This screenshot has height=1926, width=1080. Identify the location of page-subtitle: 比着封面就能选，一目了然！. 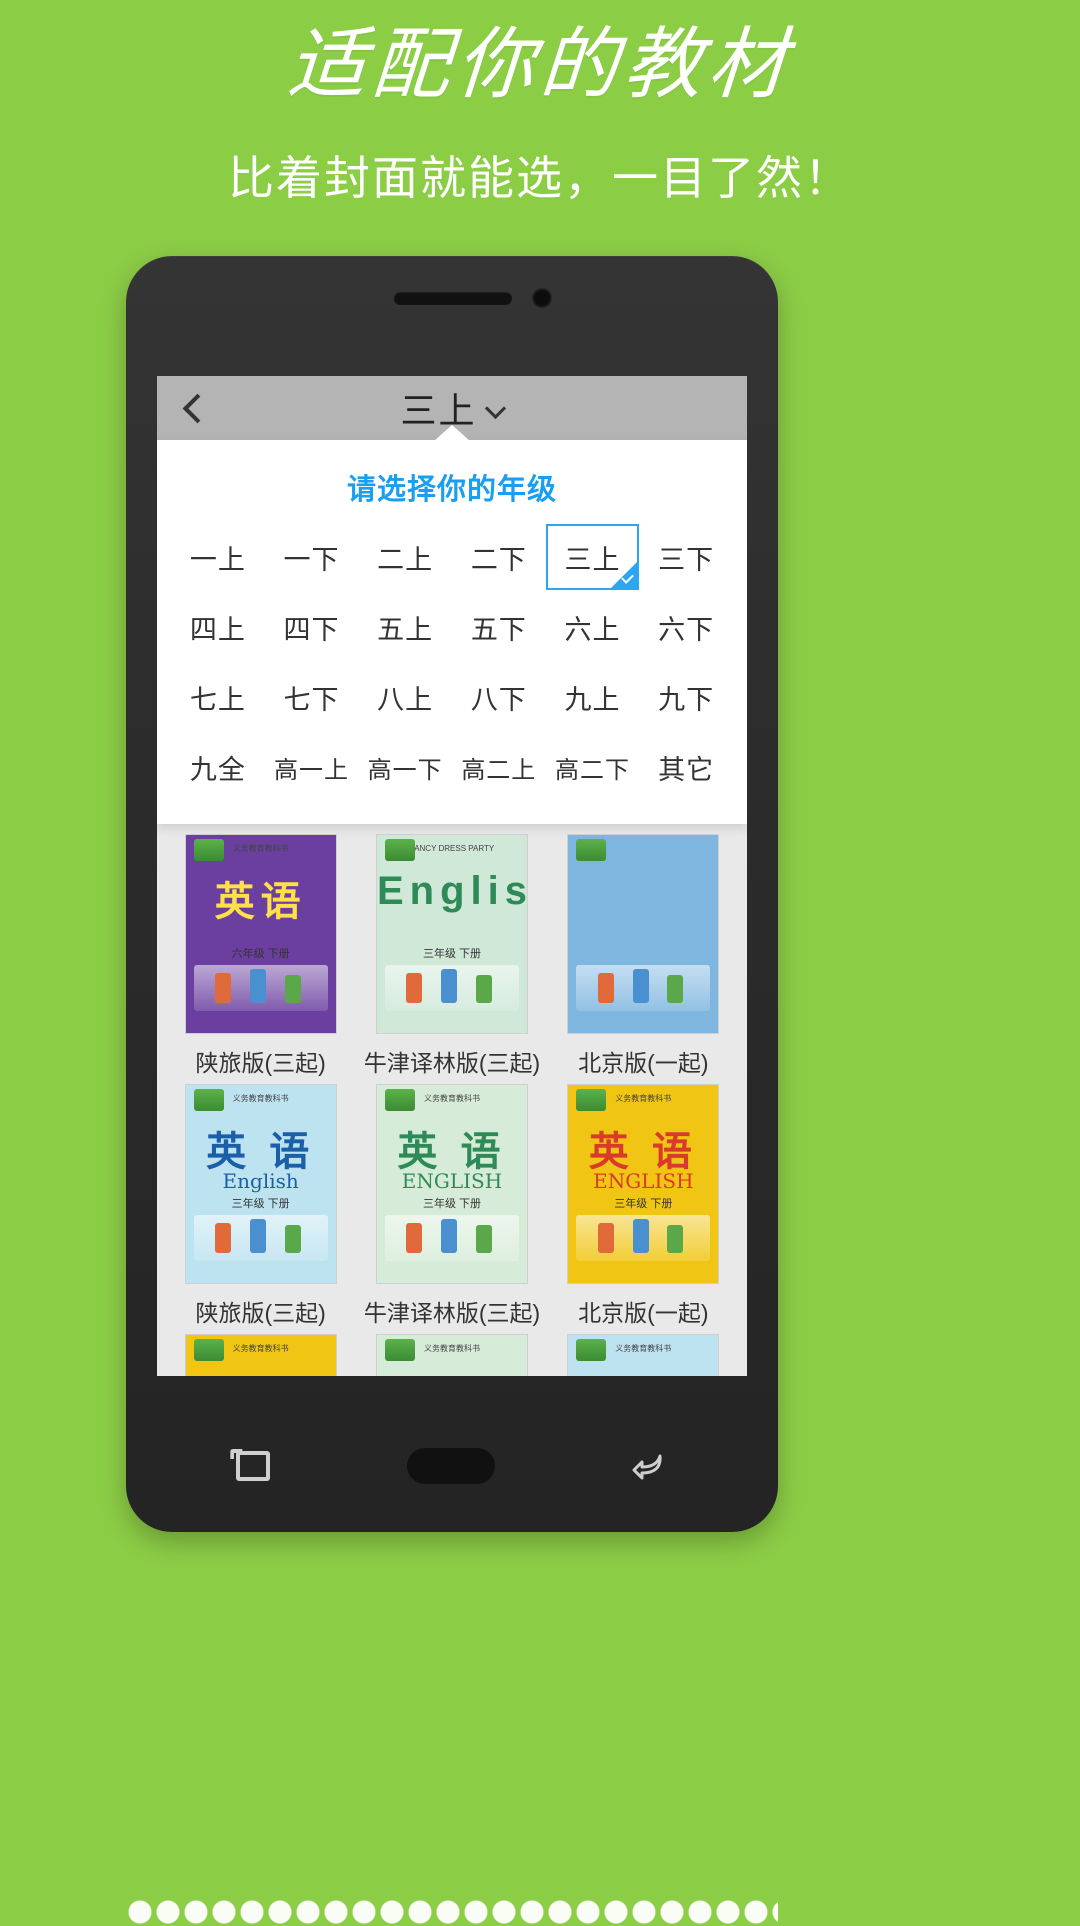
(540, 178).